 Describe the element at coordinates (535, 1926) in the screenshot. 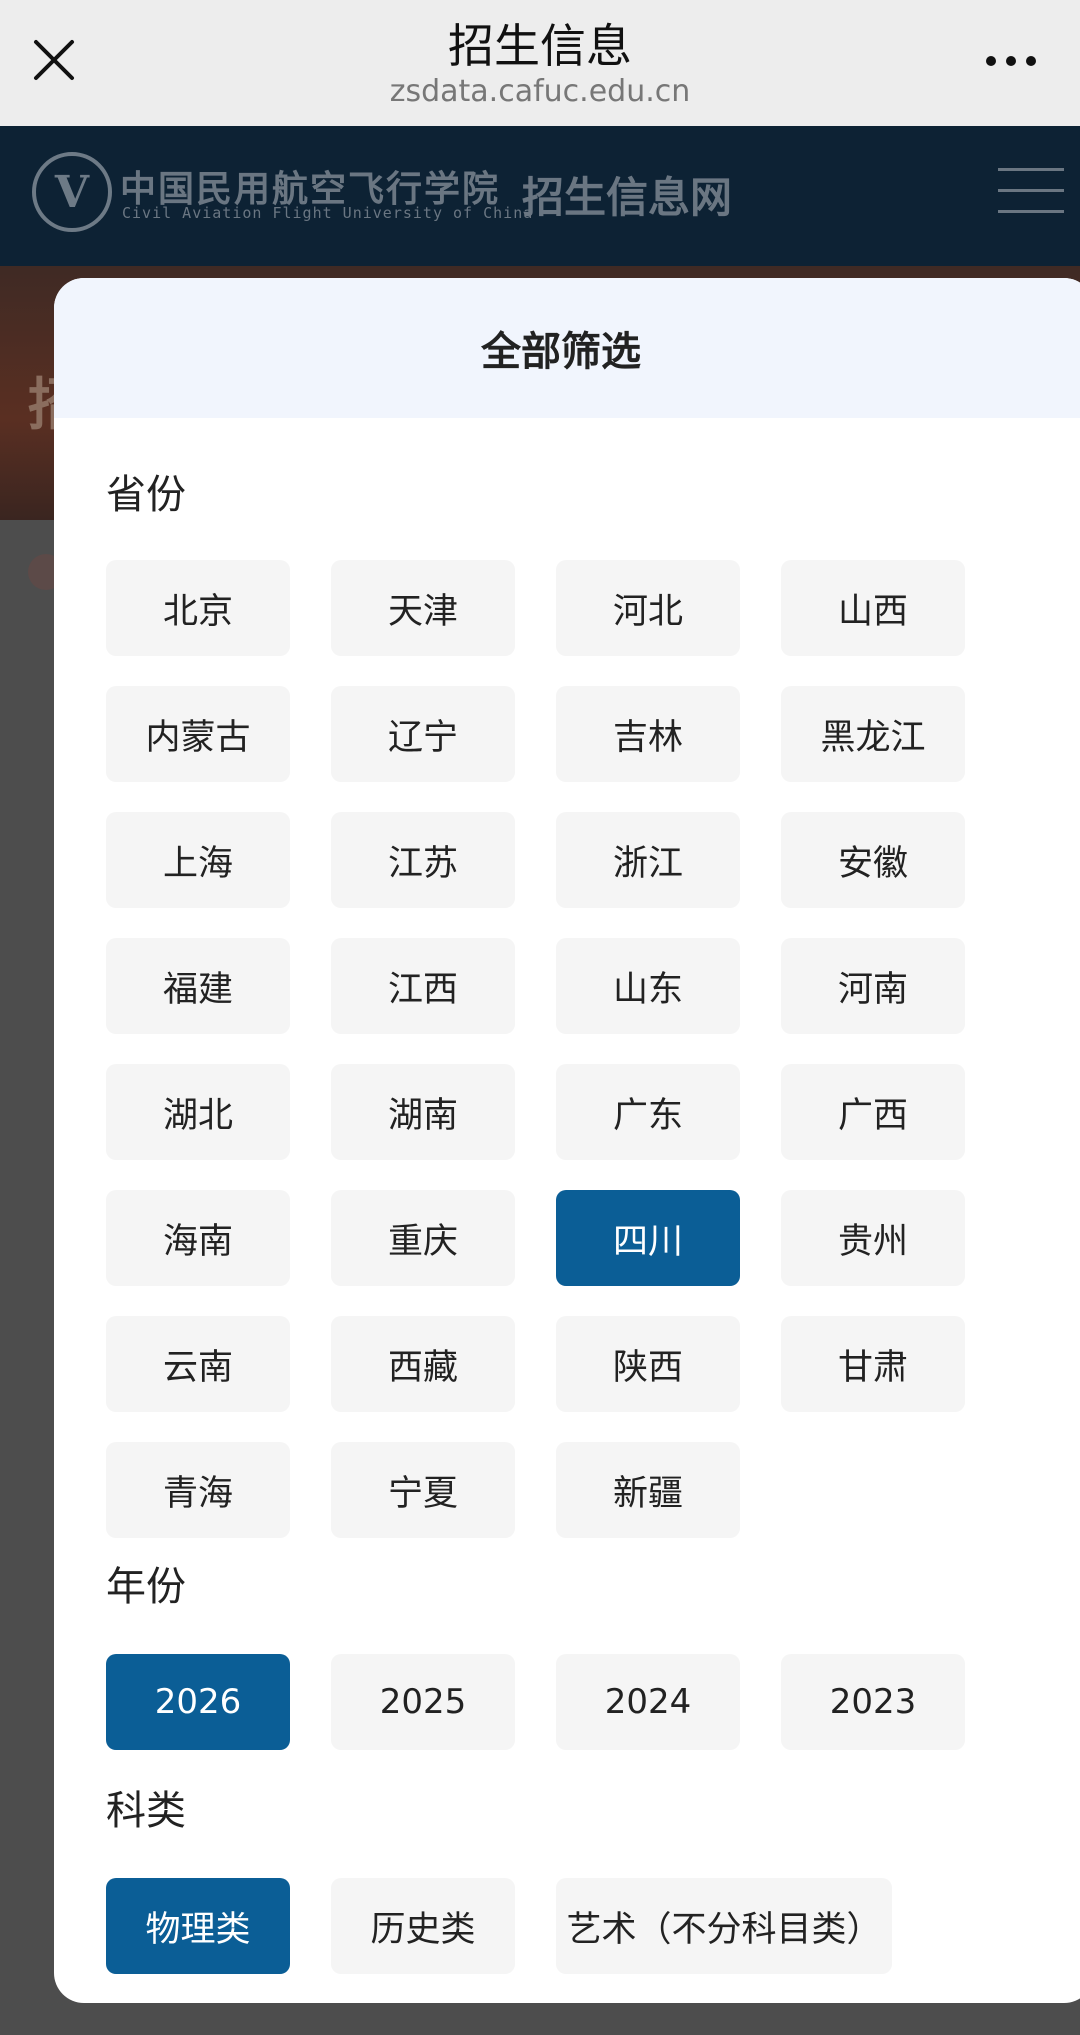

I see `category-options: 物理类 历史类 艺术（不分科目类）` at that location.